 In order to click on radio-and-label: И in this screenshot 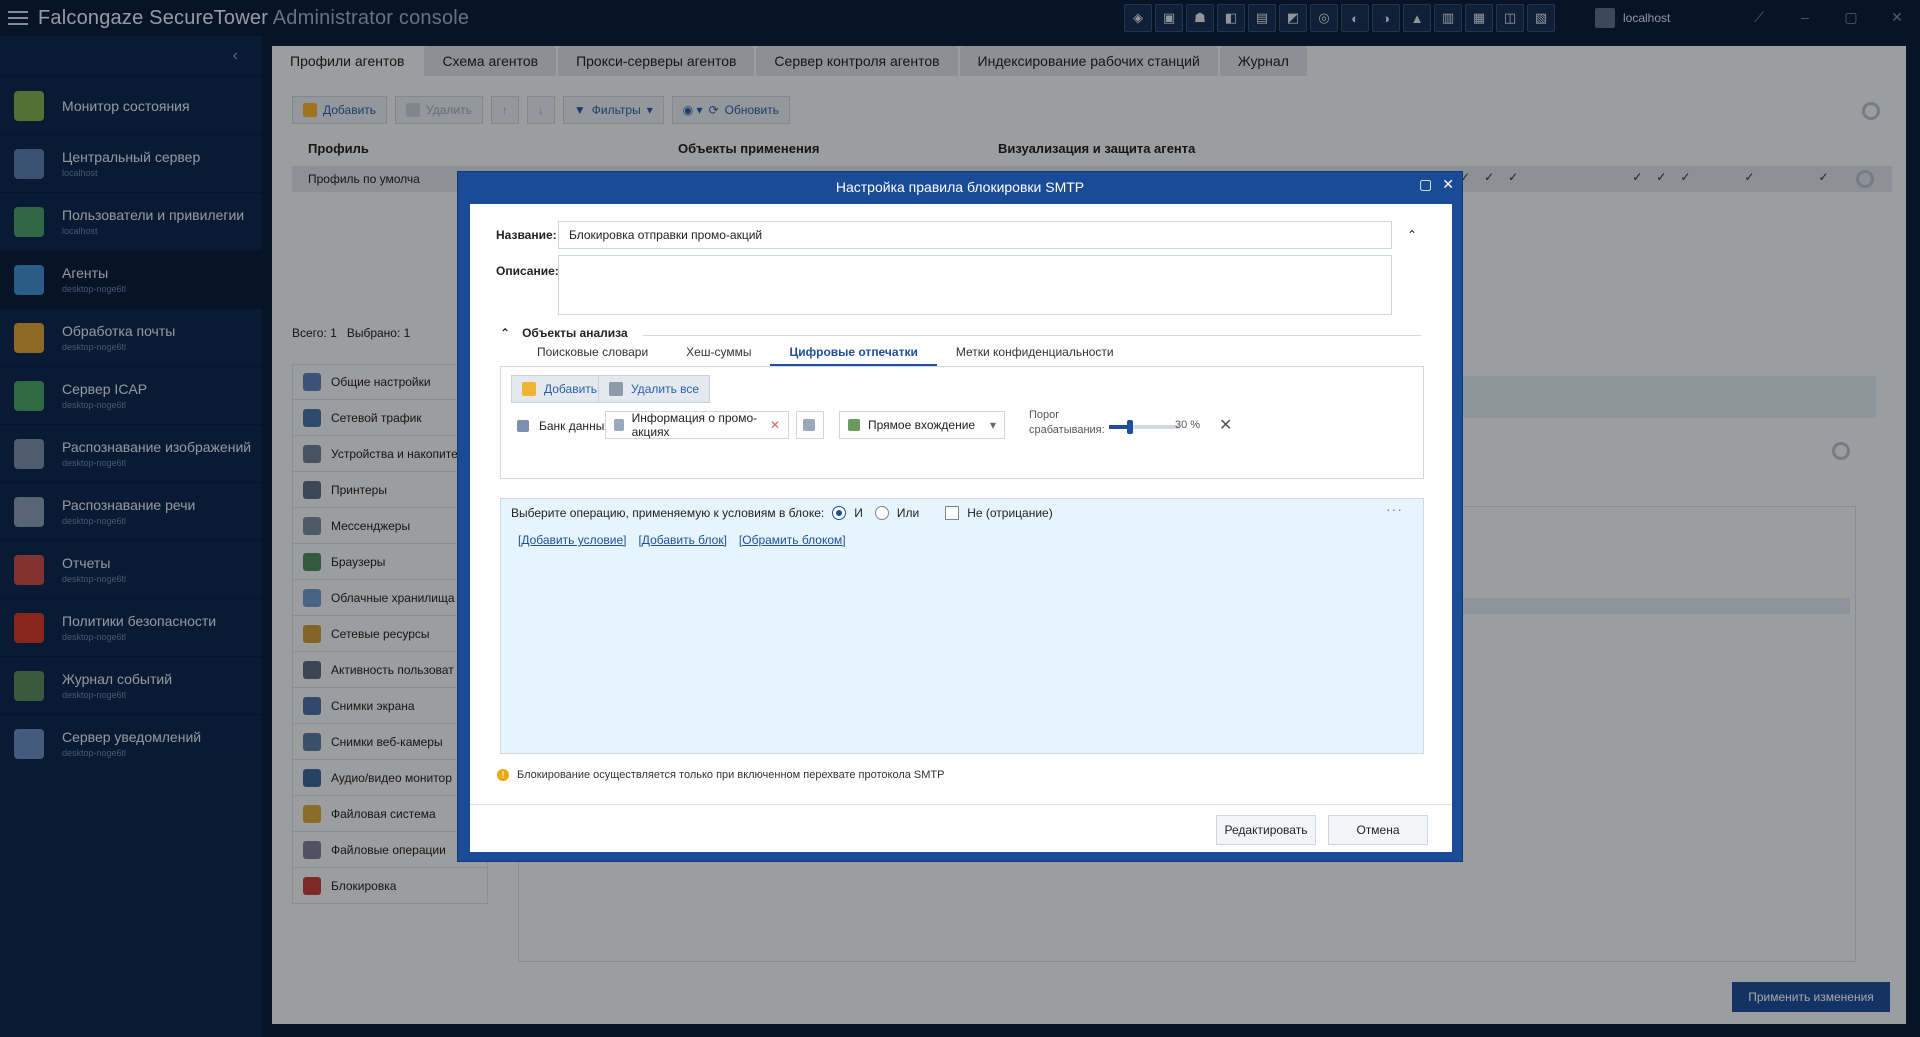, I will do `click(858, 513)`.